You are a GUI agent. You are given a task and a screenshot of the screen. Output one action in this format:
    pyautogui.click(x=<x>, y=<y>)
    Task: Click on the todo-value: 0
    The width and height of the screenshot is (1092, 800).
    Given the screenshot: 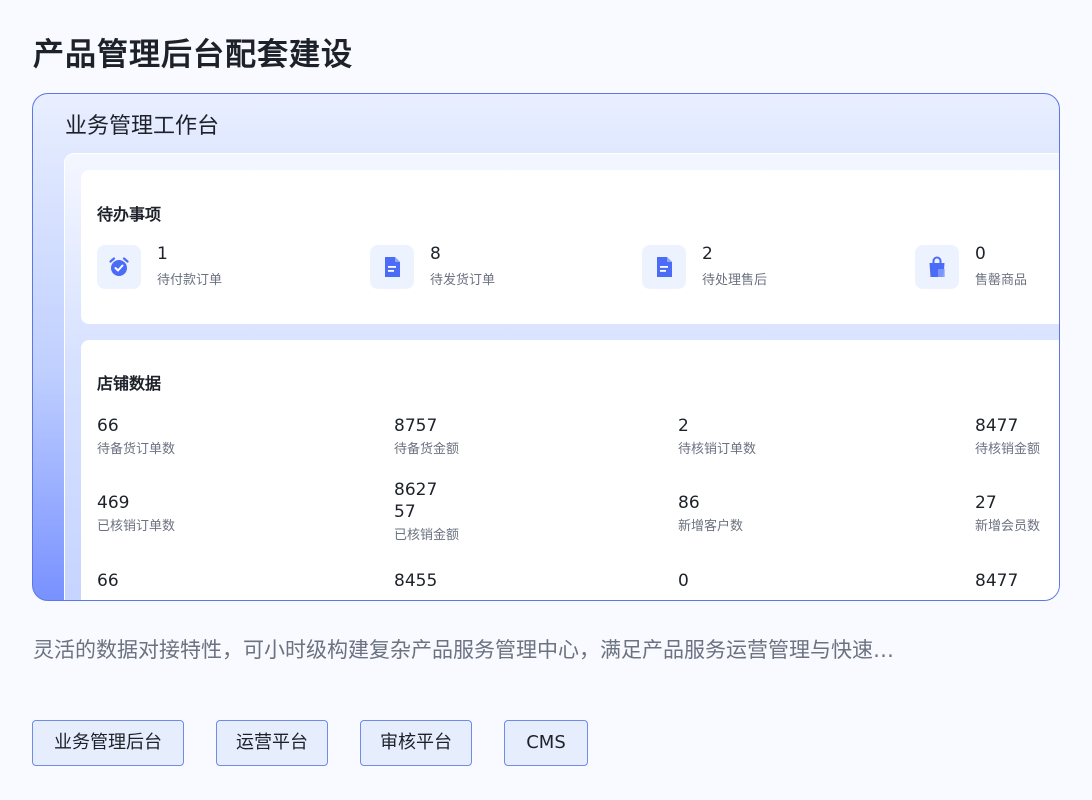 What is the action you would take?
    pyautogui.click(x=980, y=254)
    